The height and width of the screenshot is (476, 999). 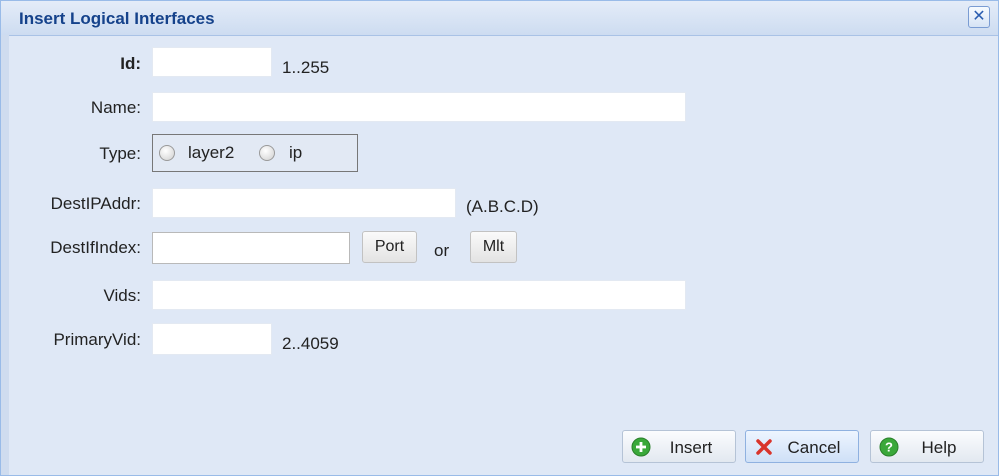 I want to click on name-input, so click(x=419, y=107).